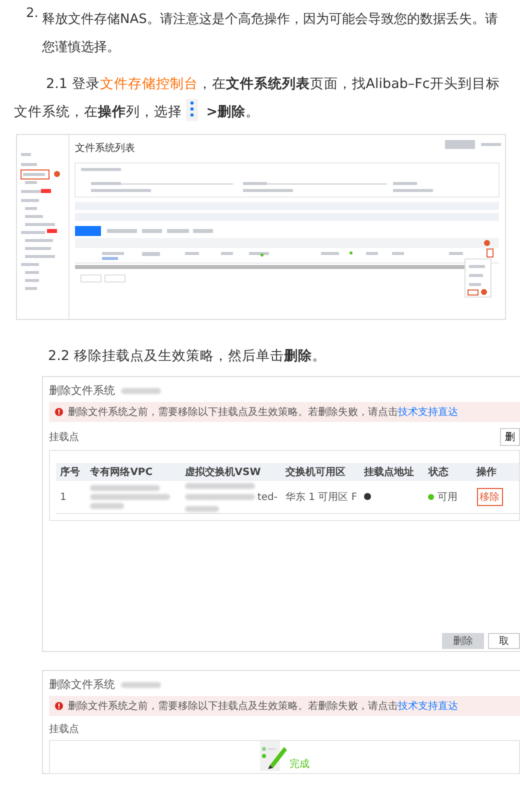 The height and width of the screenshot is (785, 520). Describe the element at coordinates (300, 764) in the screenshot. I see `done-label: 完成` at that location.